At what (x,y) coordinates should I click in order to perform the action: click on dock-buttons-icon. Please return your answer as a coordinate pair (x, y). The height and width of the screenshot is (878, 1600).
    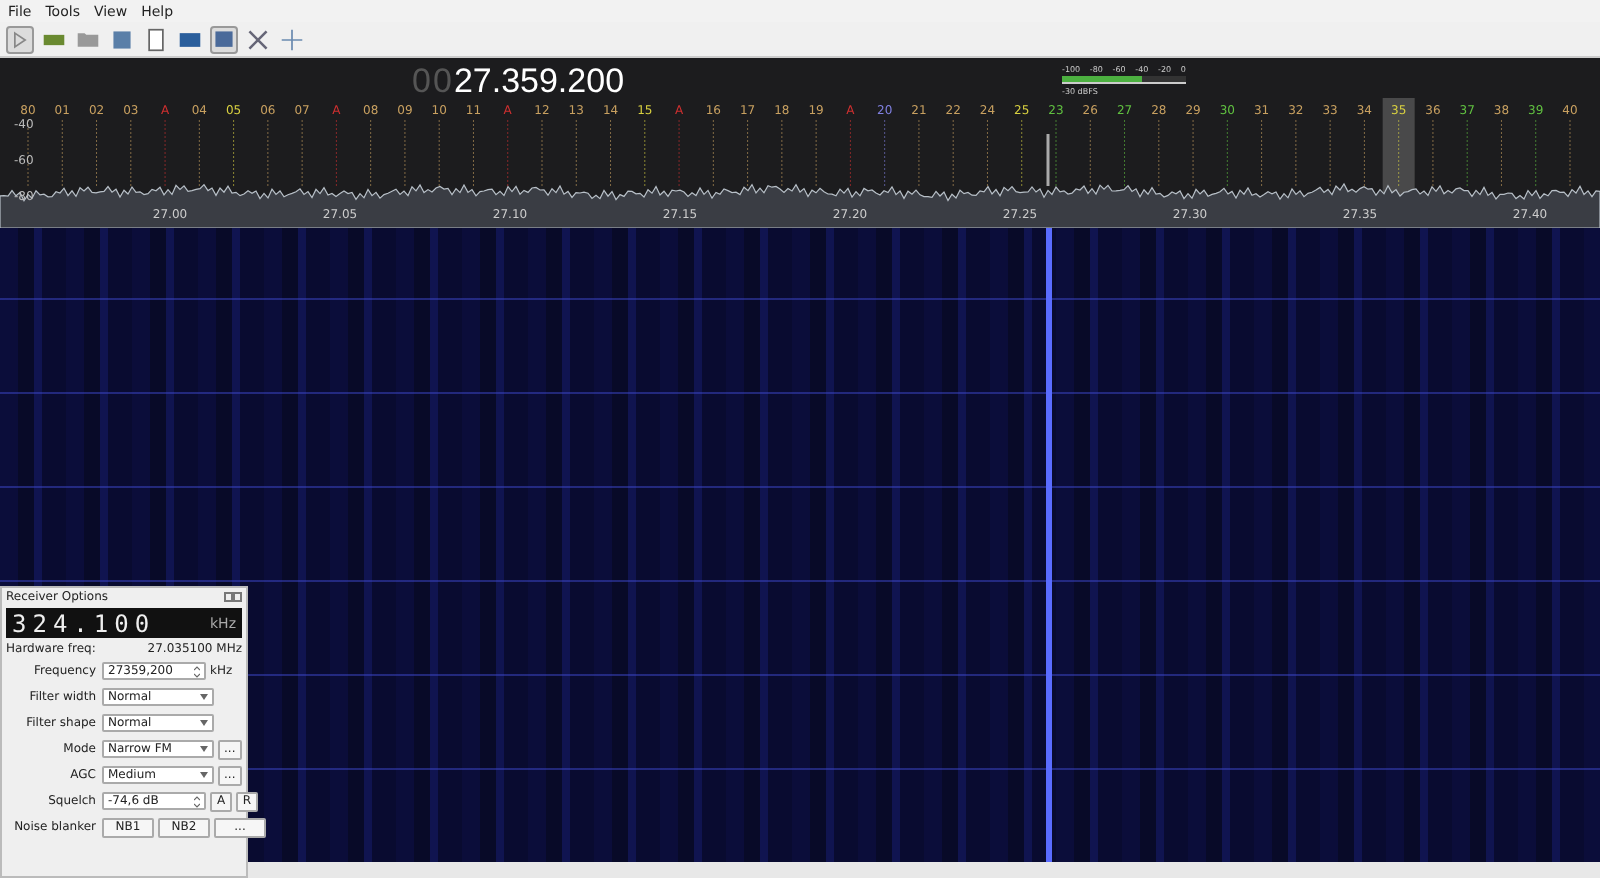
    Looking at the image, I should click on (233, 597).